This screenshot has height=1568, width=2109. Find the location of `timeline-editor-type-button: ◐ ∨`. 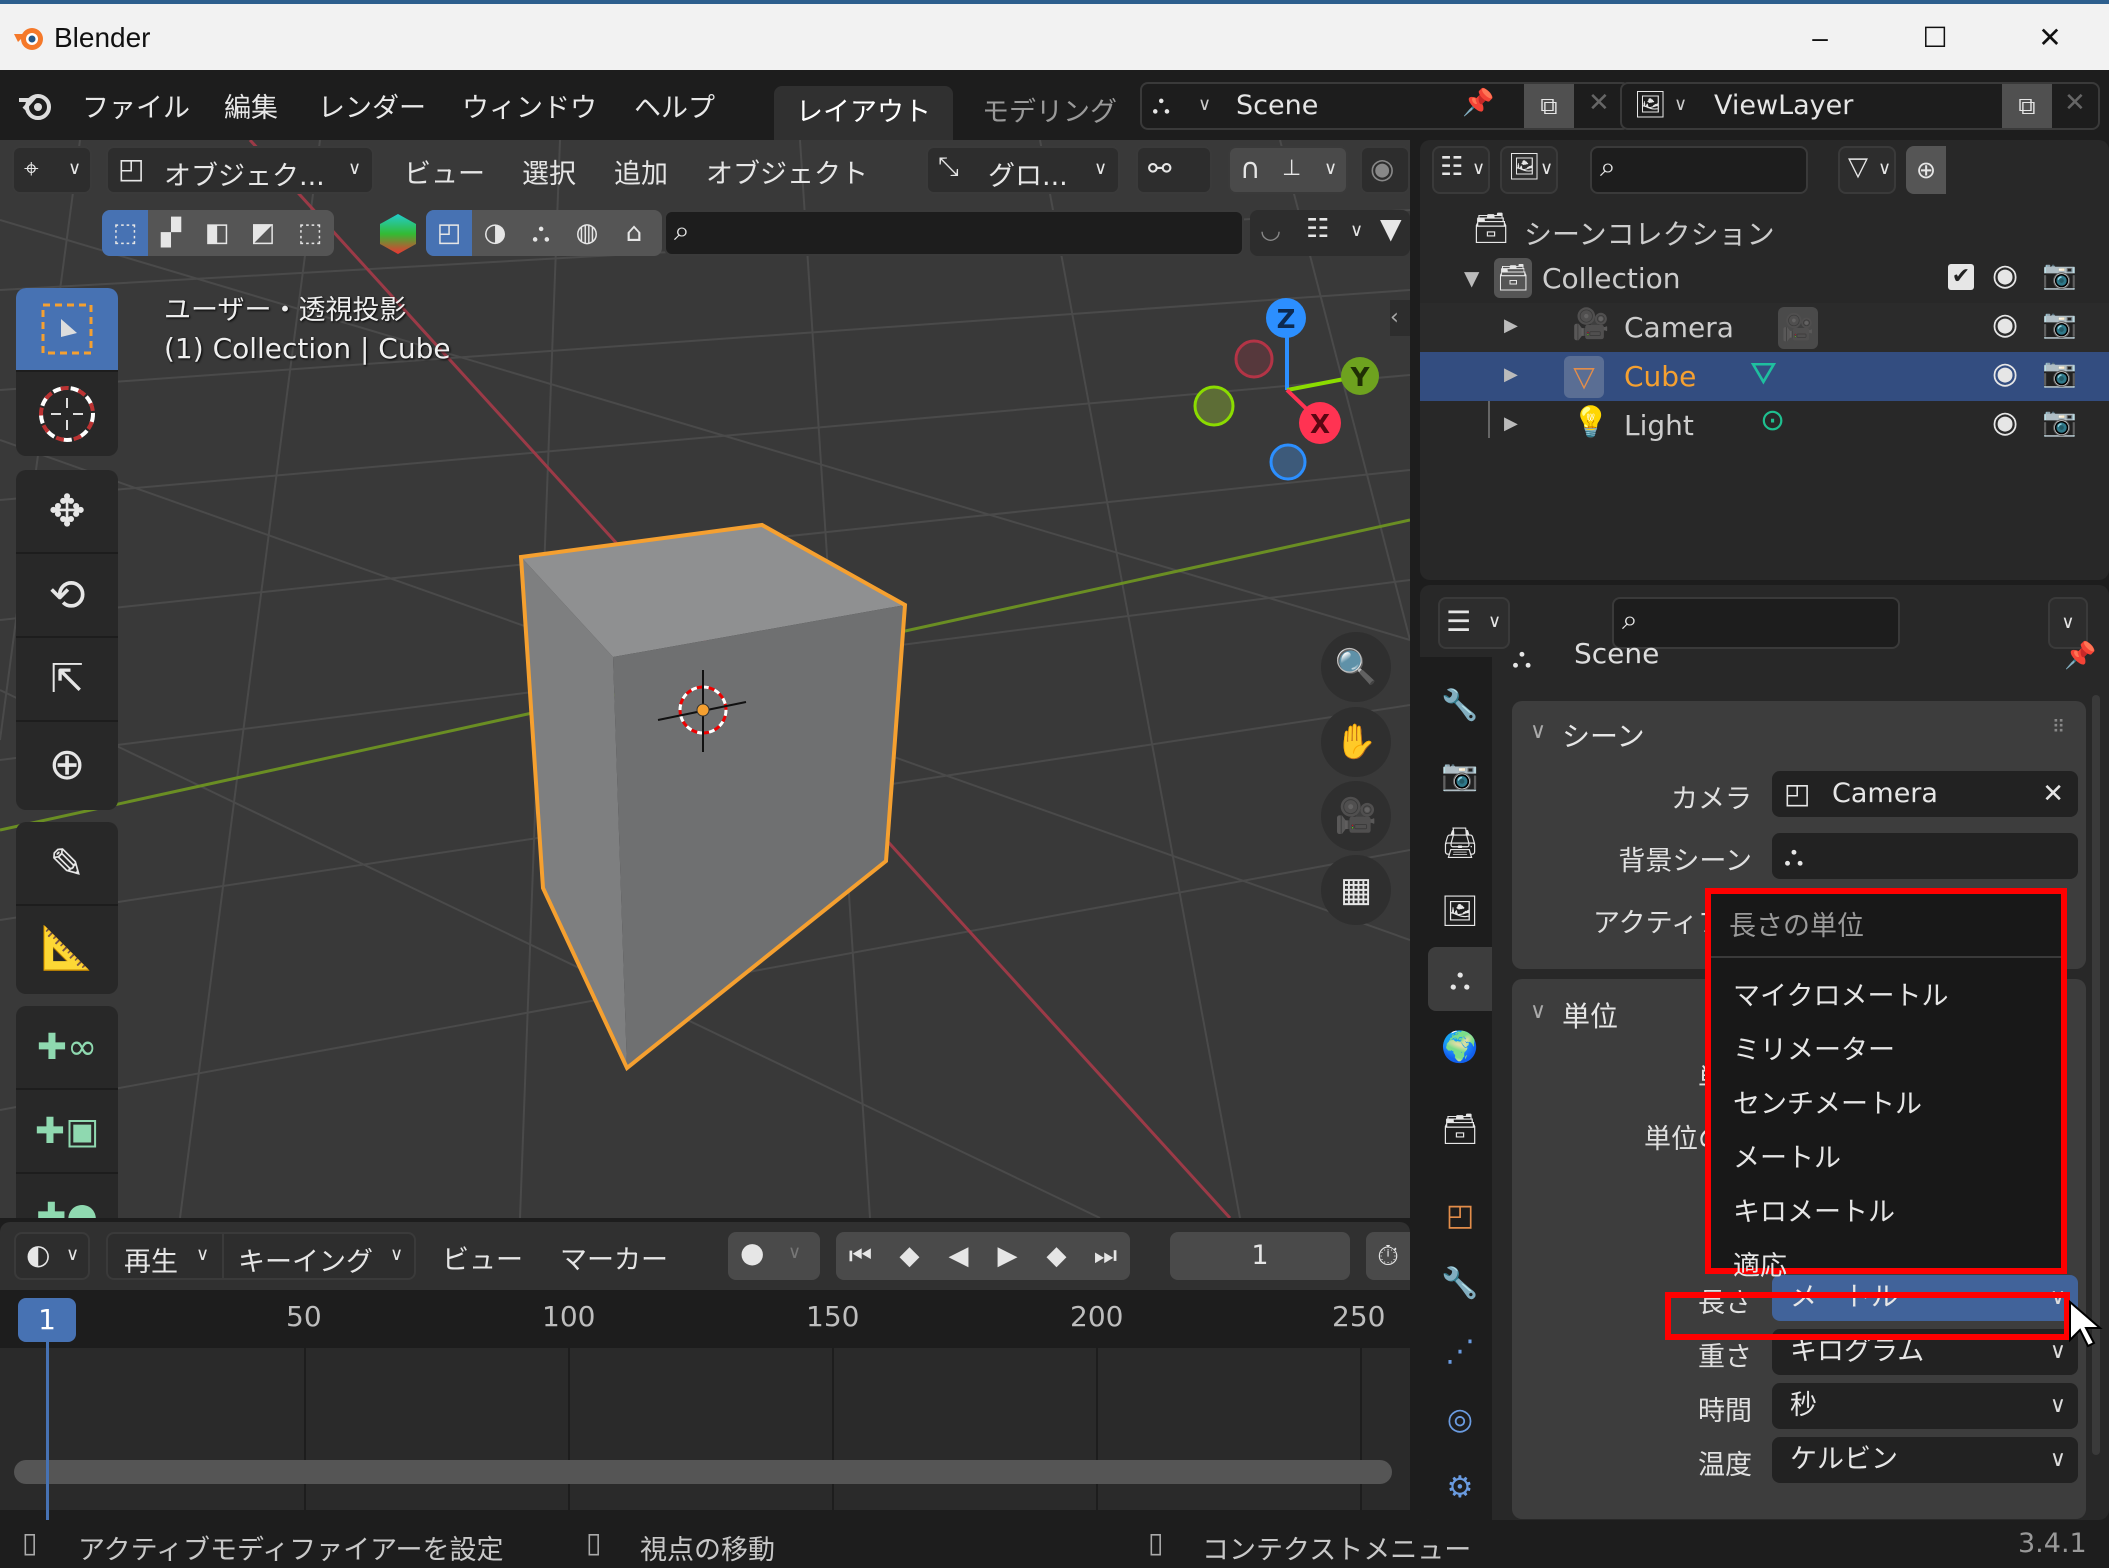

timeline-editor-type-button: ◐ ∨ is located at coordinates (52, 1256).